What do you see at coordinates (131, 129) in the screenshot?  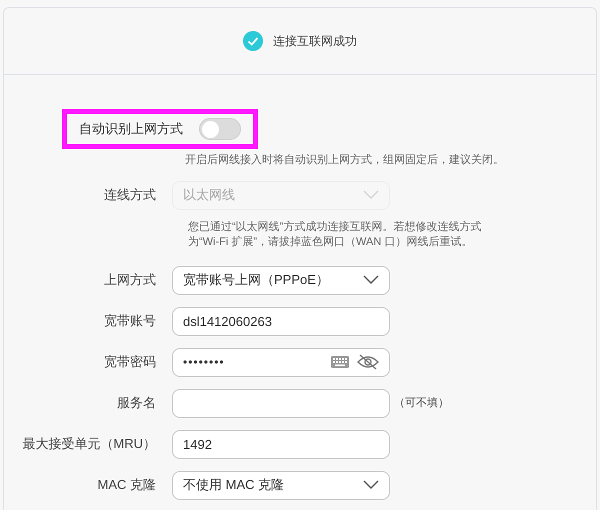 I see `field-label: 自动识别上网方式` at bounding box center [131, 129].